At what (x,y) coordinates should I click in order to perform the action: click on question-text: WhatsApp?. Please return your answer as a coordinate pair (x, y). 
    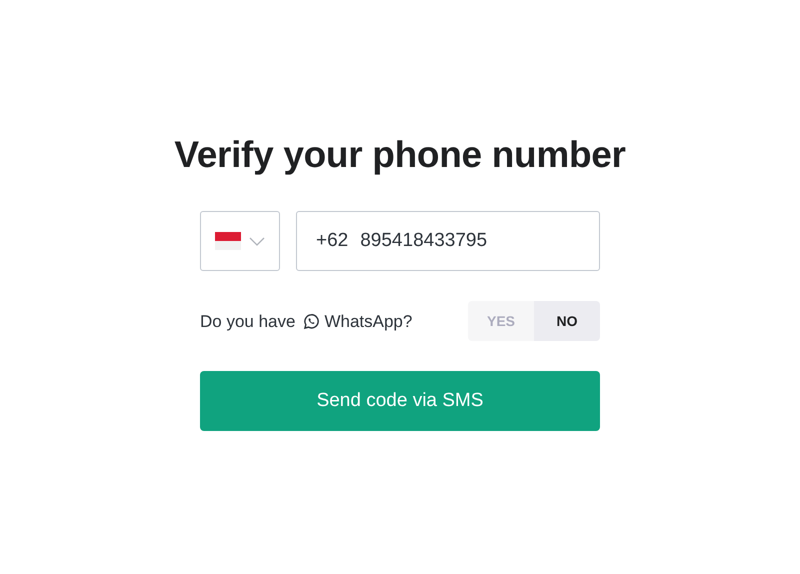
    Looking at the image, I should click on (368, 321).